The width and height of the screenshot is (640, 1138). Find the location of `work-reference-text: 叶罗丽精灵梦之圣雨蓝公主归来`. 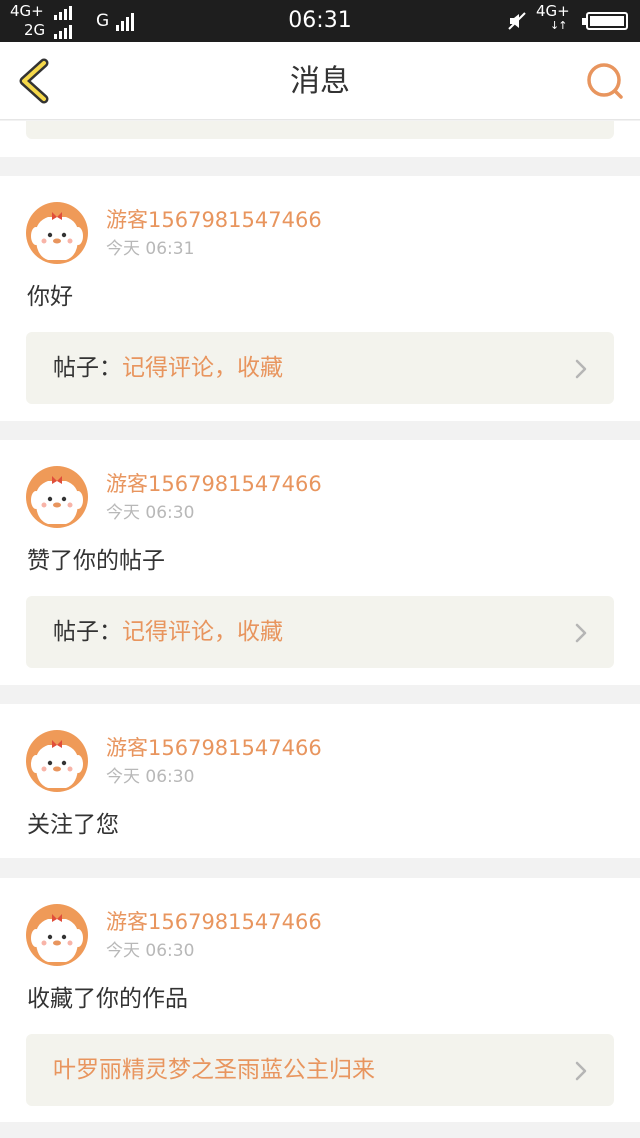

work-reference-text: 叶罗丽精灵梦之圣雨蓝公主归来 is located at coordinates (214, 1070).